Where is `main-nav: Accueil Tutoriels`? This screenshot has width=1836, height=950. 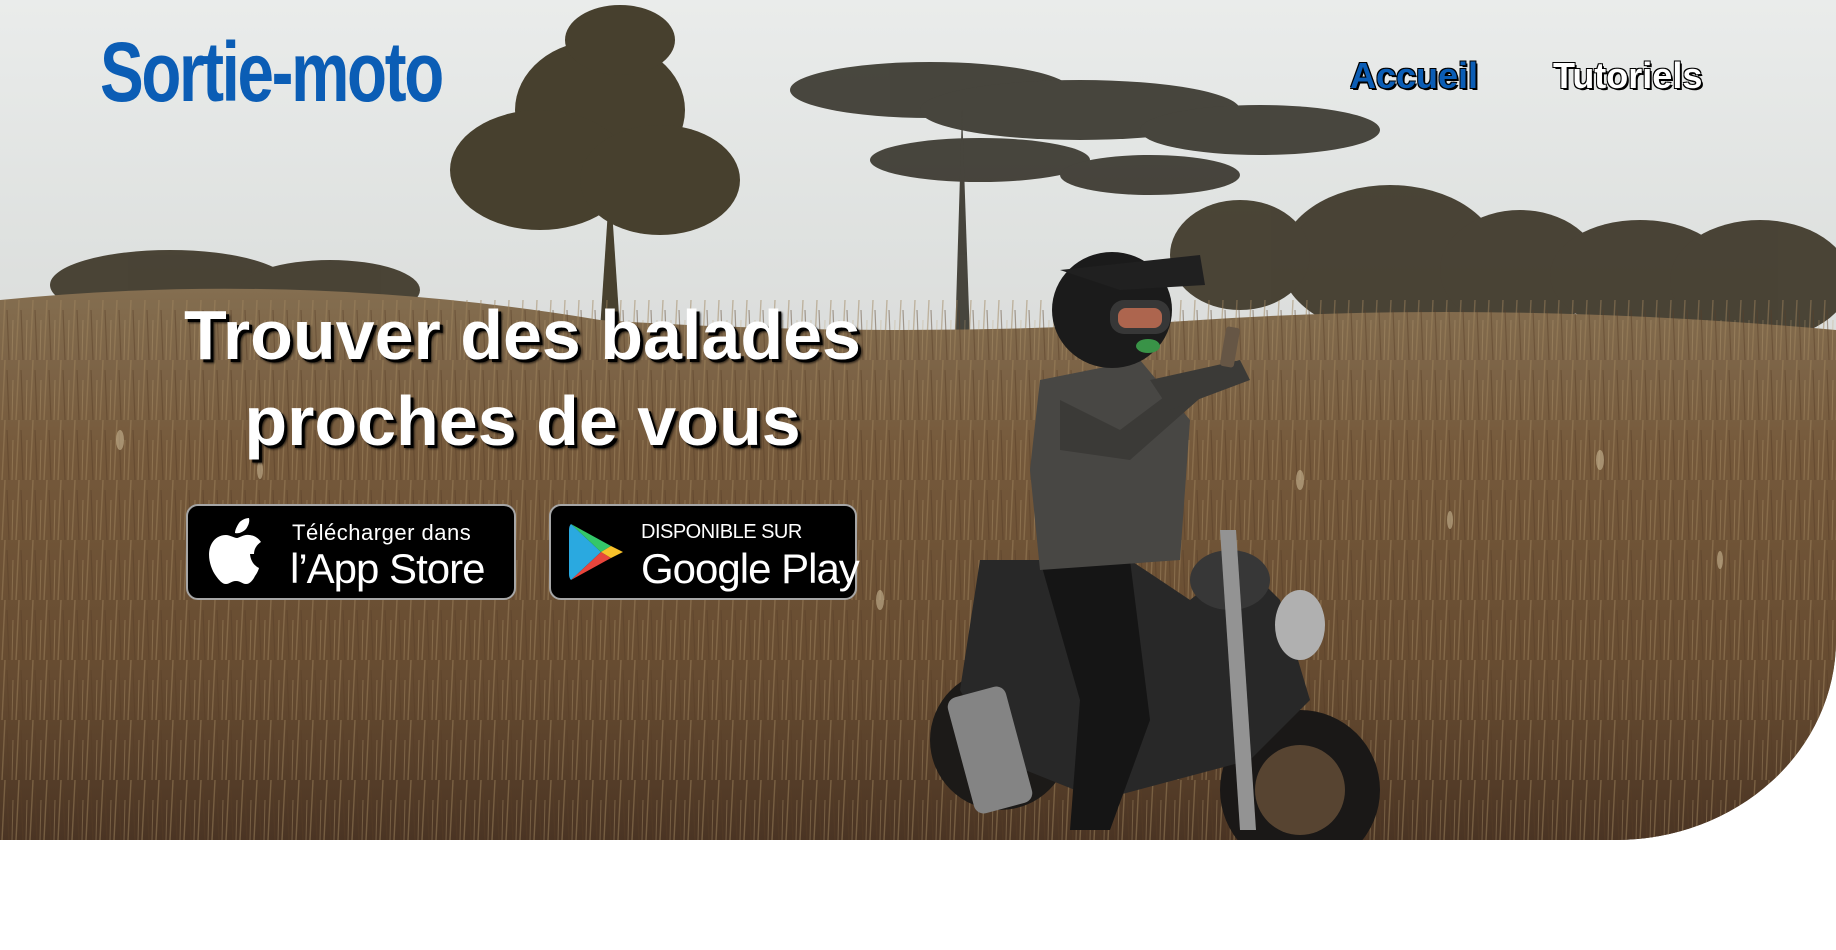
main-nav: Accueil Tutoriels is located at coordinates (918, 78).